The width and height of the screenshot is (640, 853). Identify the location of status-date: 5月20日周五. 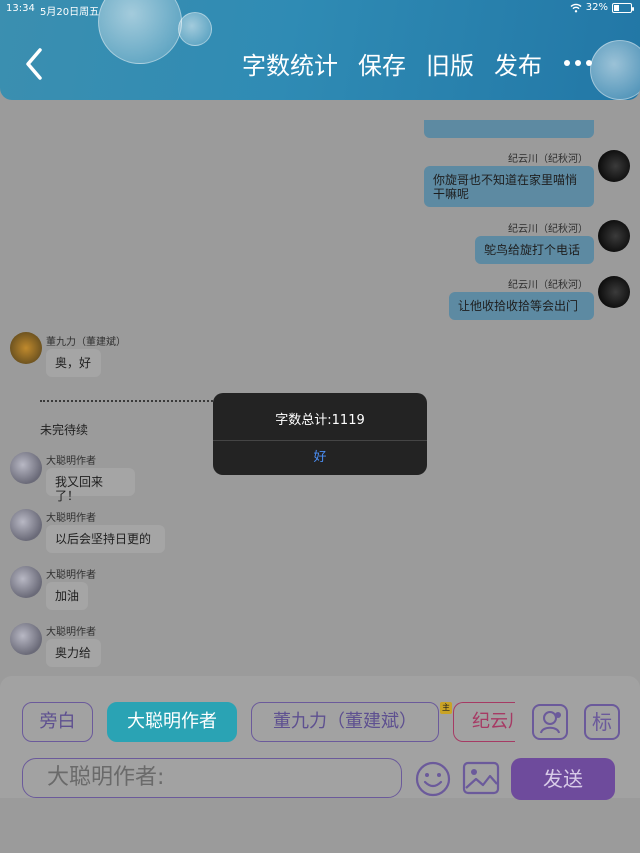
(70, 12).